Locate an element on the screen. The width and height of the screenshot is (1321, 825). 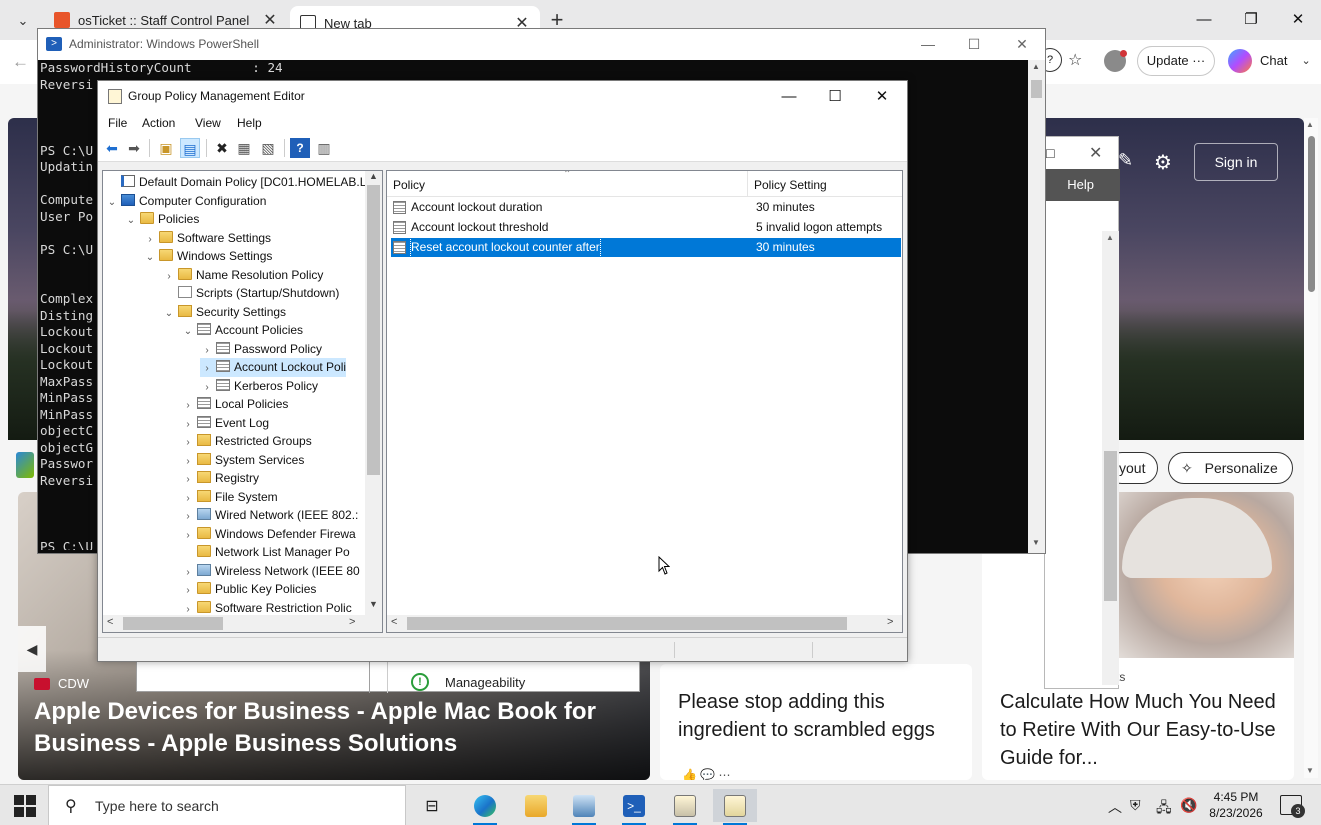
menu-file: File is located at coordinates (117, 123).